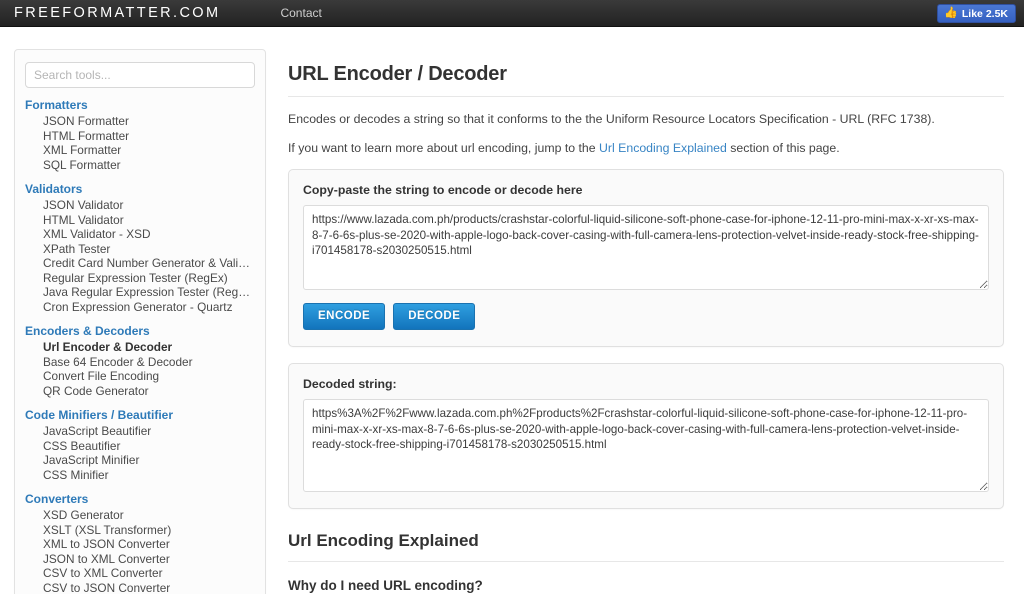  Describe the element at coordinates (646, 445) in the screenshot. I see `decoded-string-textarea` at that location.